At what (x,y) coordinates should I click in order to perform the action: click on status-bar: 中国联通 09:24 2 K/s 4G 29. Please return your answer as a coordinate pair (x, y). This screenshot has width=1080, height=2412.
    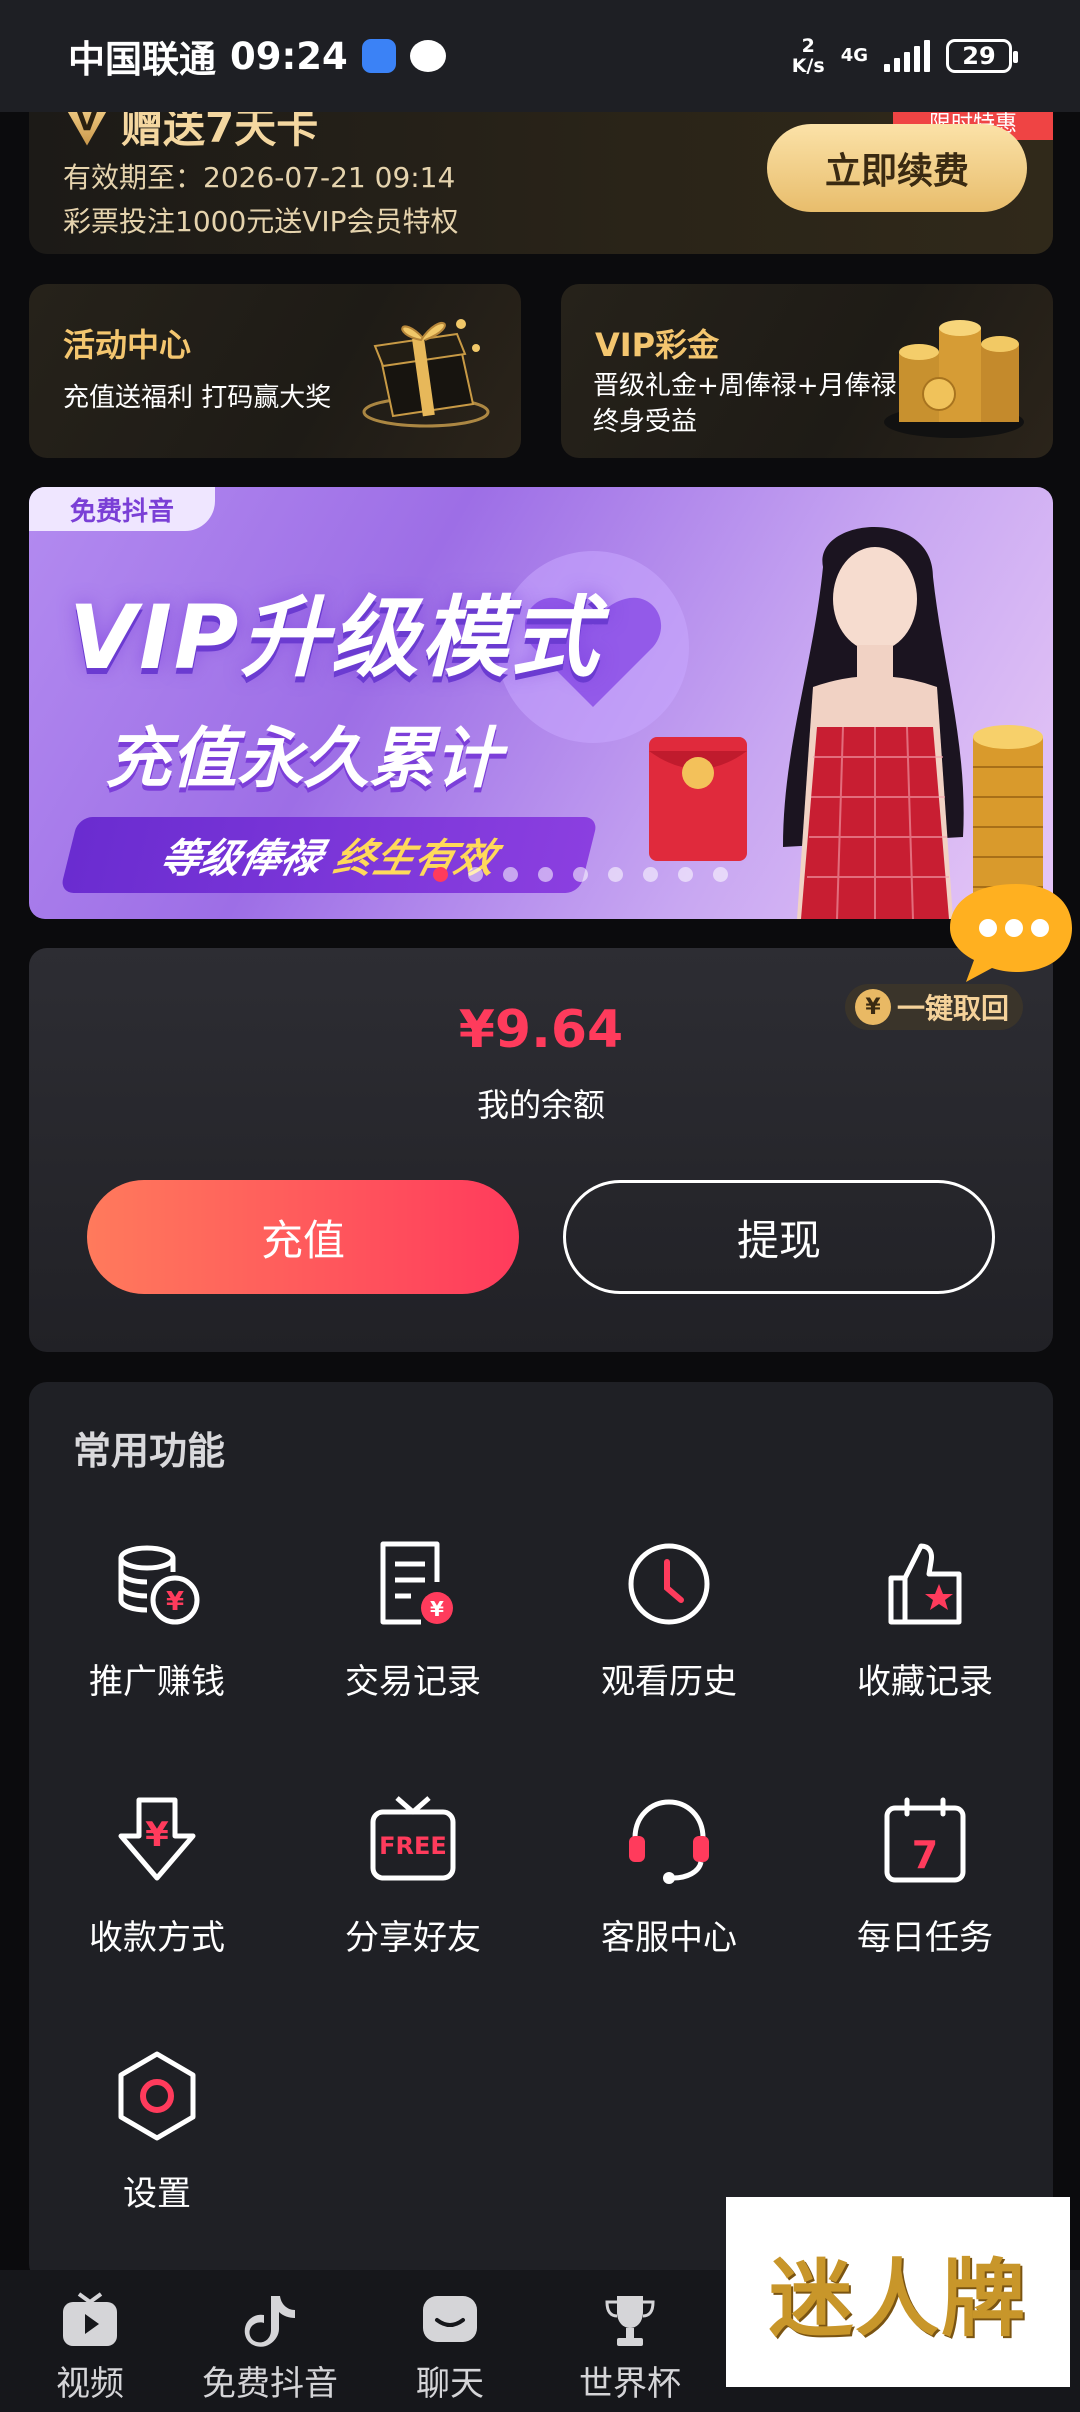
    Looking at the image, I should click on (540, 56).